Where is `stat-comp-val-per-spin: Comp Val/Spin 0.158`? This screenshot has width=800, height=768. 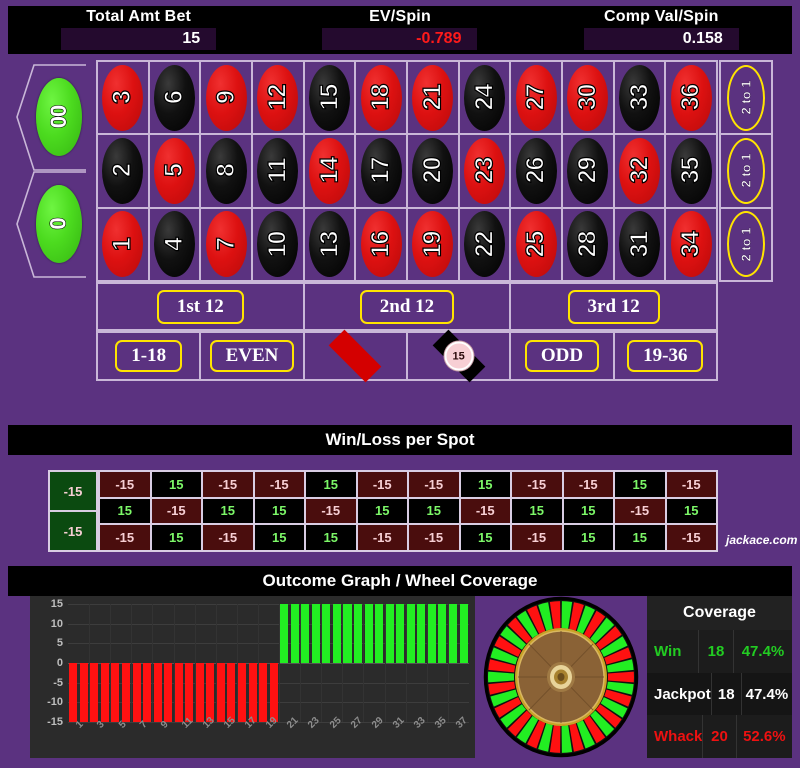
stat-comp-val-per-spin: Comp Val/Spin 0.158 is located at coordinates (661, 30).